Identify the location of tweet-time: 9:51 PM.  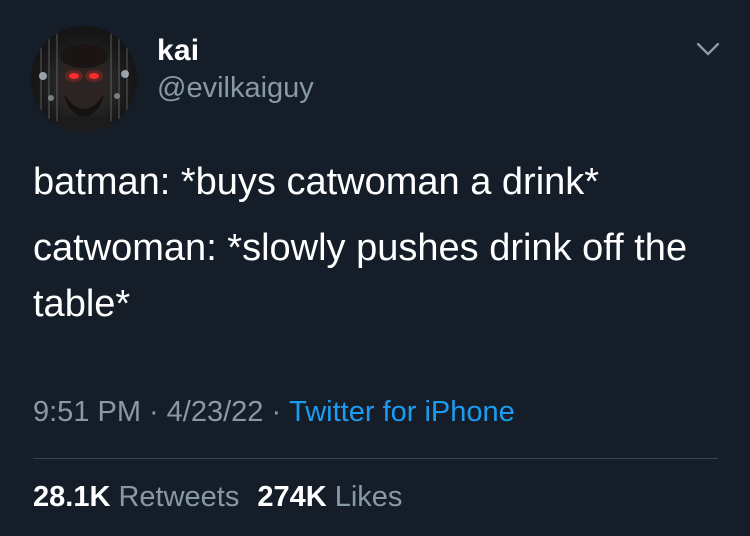
(87, 412).